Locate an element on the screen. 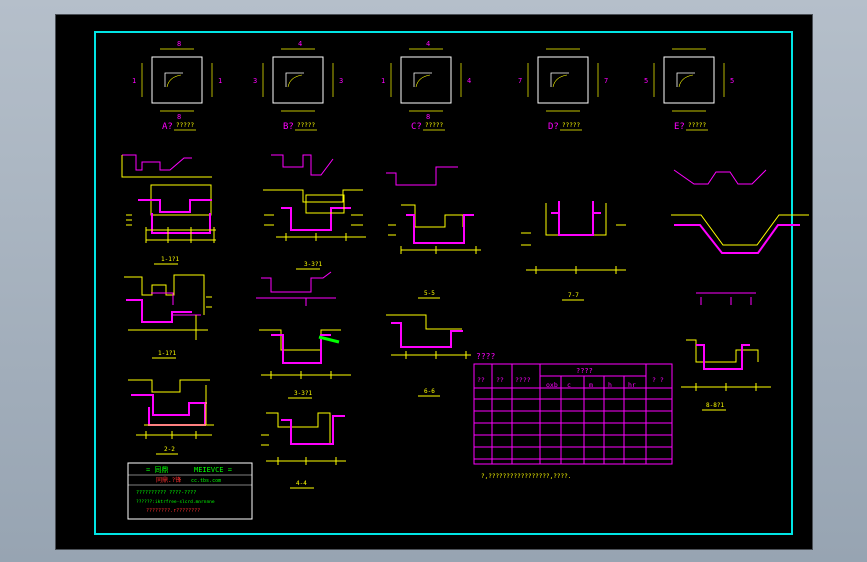 Image resolution: width=867 pixels, height=562 pixels. section-label: 4-4 is located at coordinates (301, 483).